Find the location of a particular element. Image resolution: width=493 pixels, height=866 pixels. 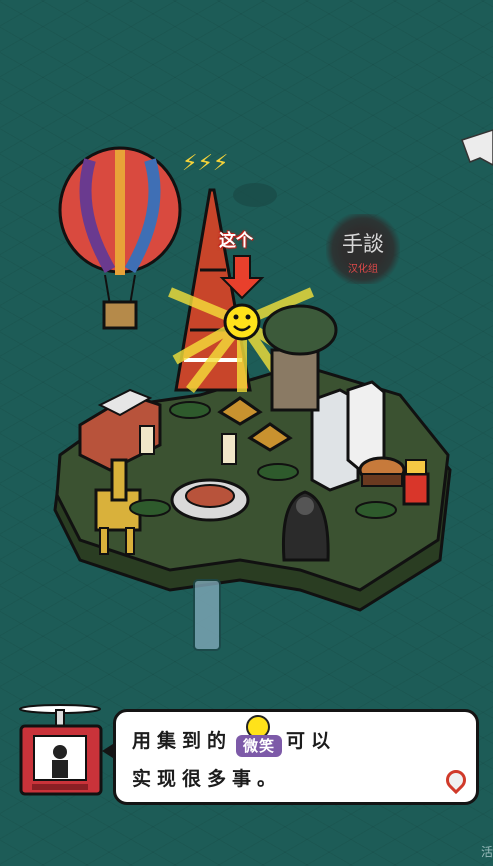

bird-icon is located at coordinates (477, 147).